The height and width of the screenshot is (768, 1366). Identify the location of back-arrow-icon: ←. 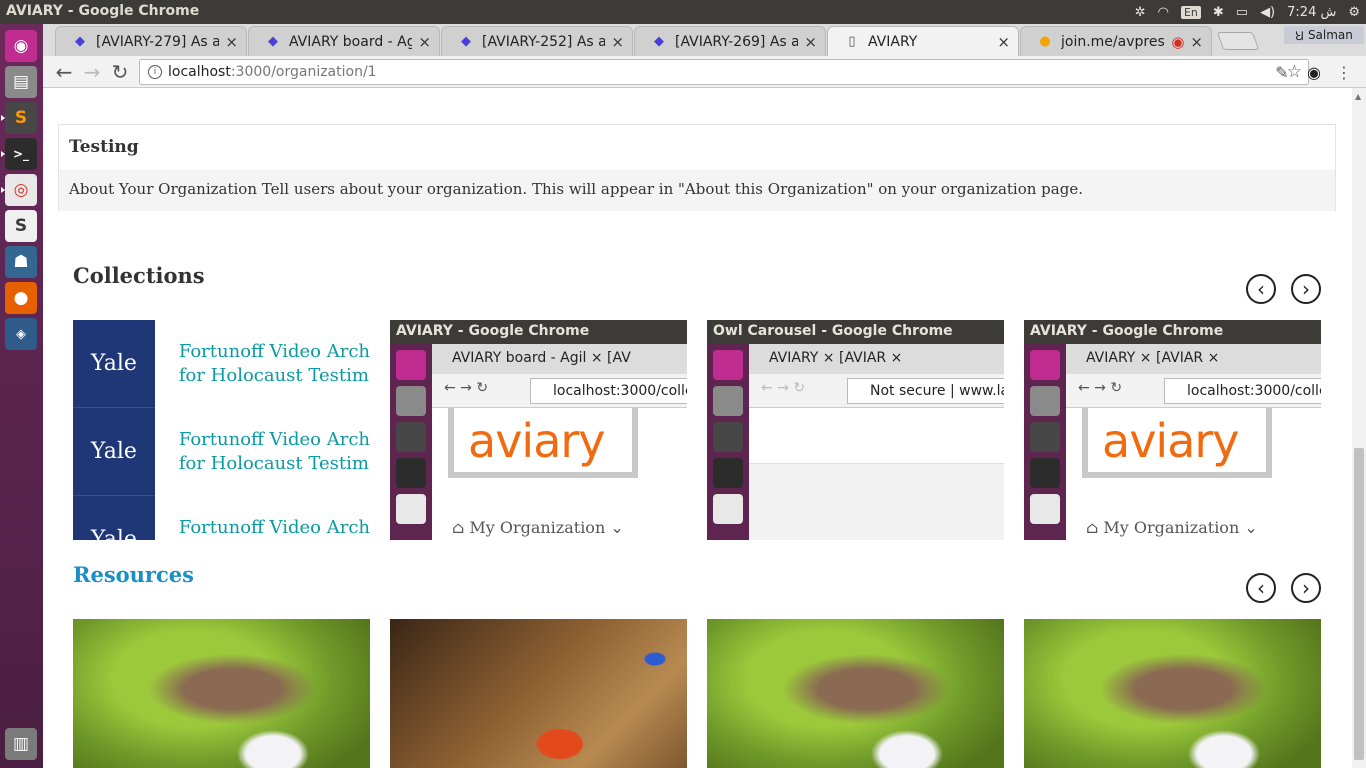
(64, 72).